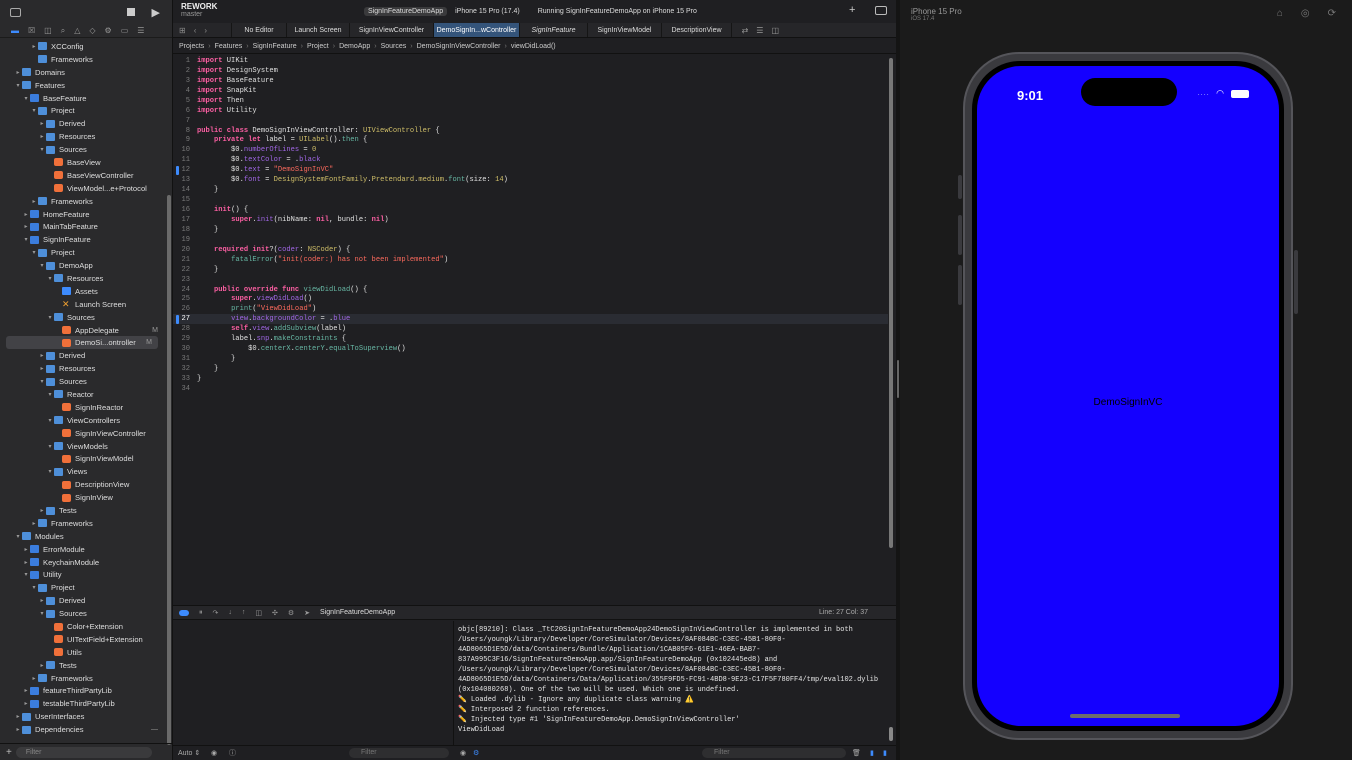  What do you see at coordinates (275, 46) in the screenshot?
I see `jumpbar-item: SignInFeature` at bounding box center [275, 46].